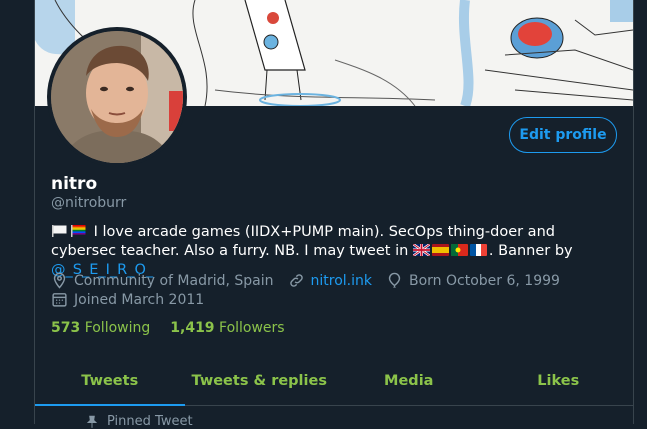 Image resolution: width=647 pixels, height=429 pixels. I want to click on left-gutter, so click(17, 212).